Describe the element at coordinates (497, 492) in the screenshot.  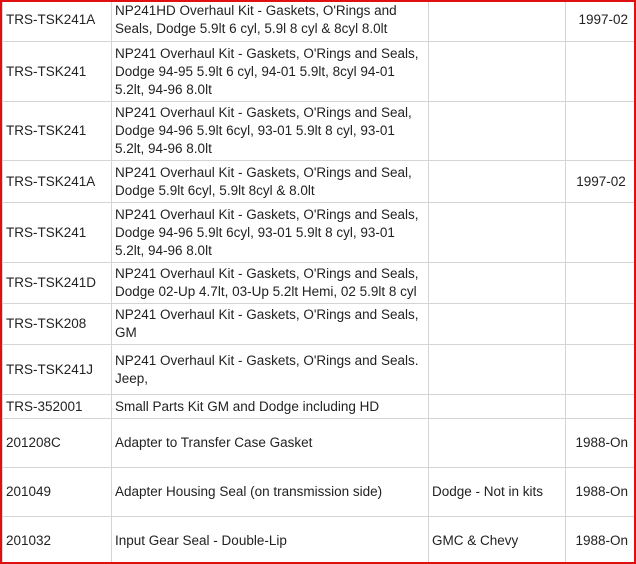
I see `application-cell: Dodge - Not in kits` at that location.